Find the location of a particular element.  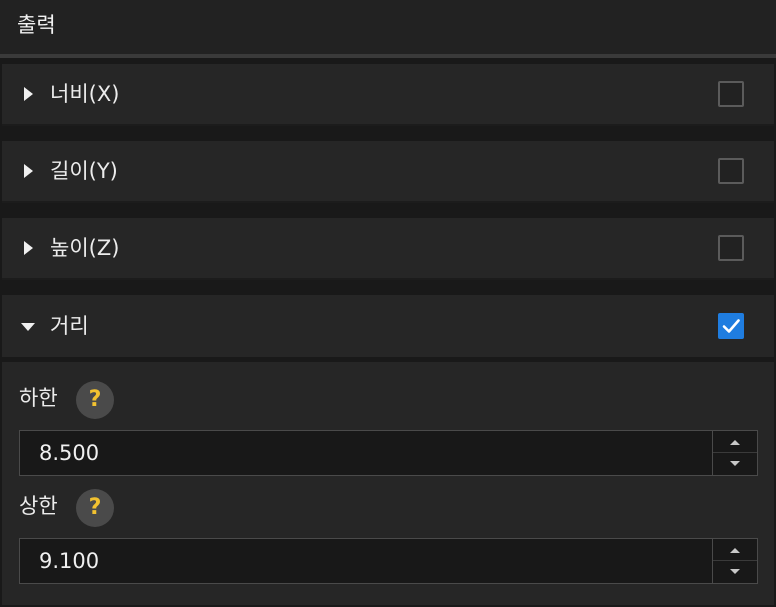

distance-checkbox is located at coordinates (731, 326).